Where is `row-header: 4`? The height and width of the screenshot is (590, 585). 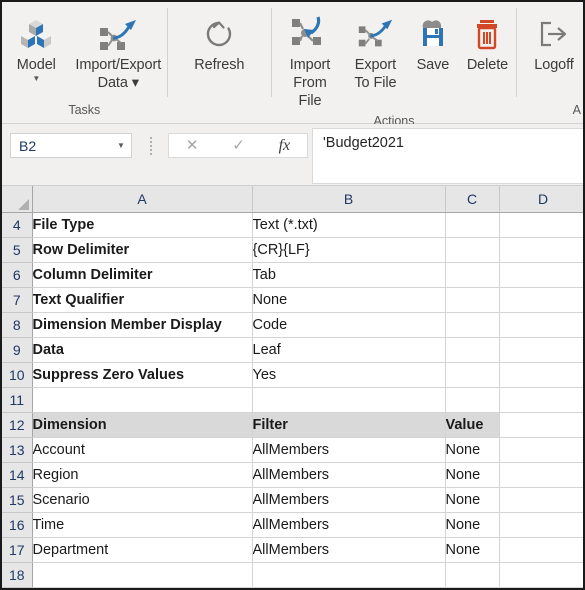
row-header: 4 is located at coordinates (17, 225).